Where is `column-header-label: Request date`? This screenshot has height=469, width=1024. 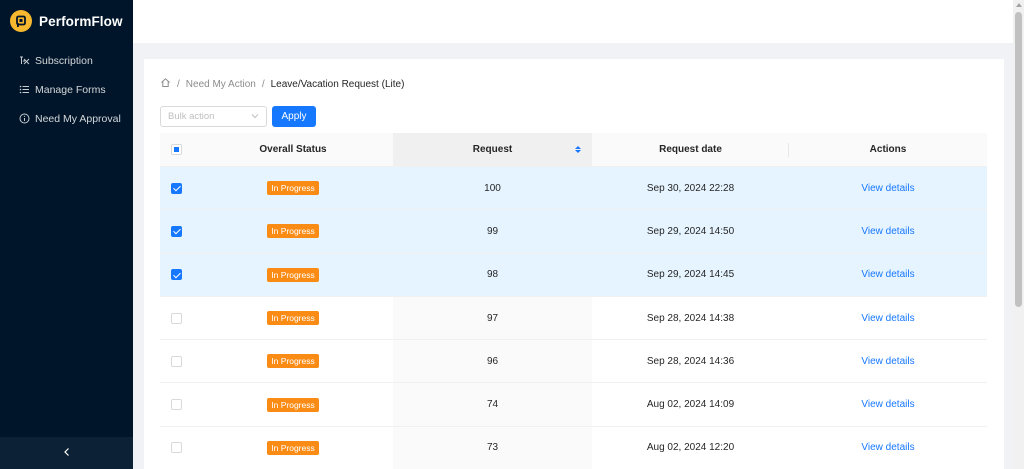
column-header-label: Request date is located at coordinates (690, 149).